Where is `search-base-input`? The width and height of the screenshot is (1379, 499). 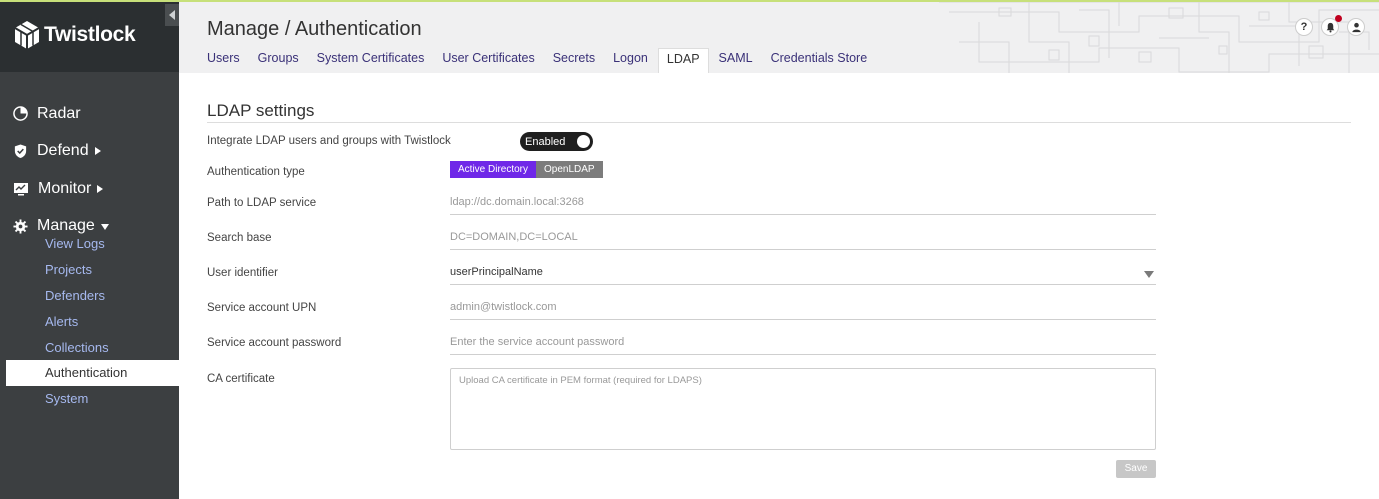 search-base-input is located at coordinates (803, 237).